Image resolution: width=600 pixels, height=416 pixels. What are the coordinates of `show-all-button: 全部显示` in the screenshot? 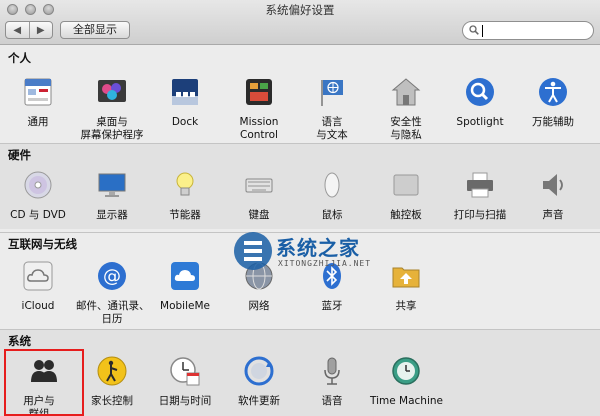 It's located at (95, 30).